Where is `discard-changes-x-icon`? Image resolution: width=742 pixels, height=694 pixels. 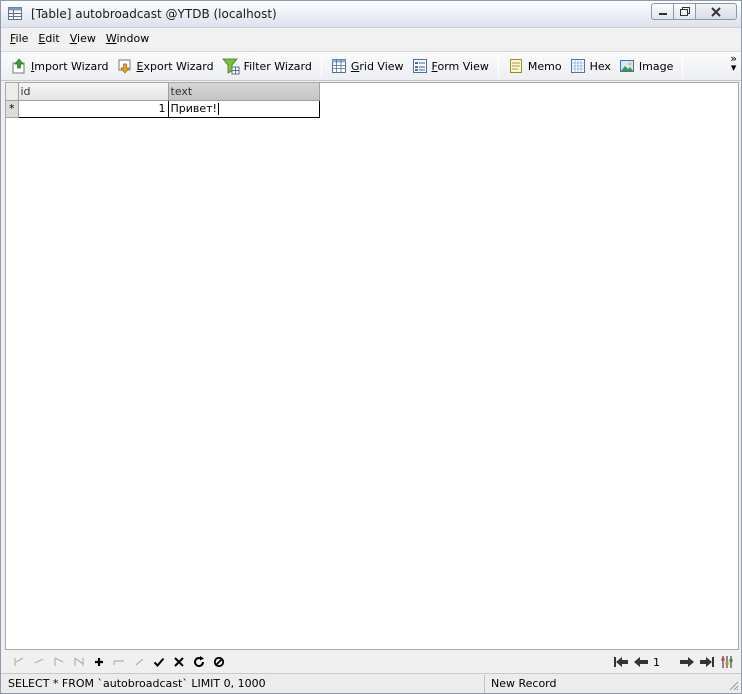
discard-changes-x-icon is located at coordinates (179, 662).